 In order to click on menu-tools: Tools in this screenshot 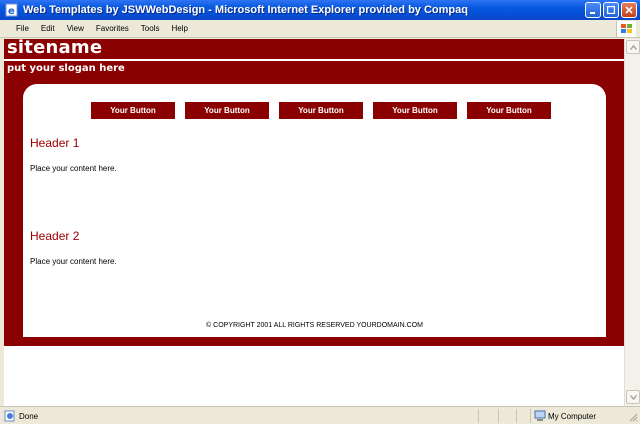, I will do `click(153, 28)`.